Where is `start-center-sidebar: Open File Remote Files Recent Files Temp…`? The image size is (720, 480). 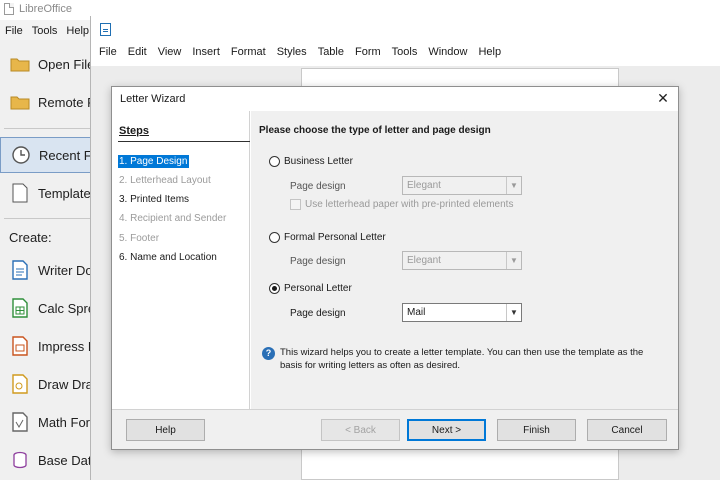
start-center-sidebar: Open File Remote Files Recent Files Temp… is located at coordinates (48, 260).